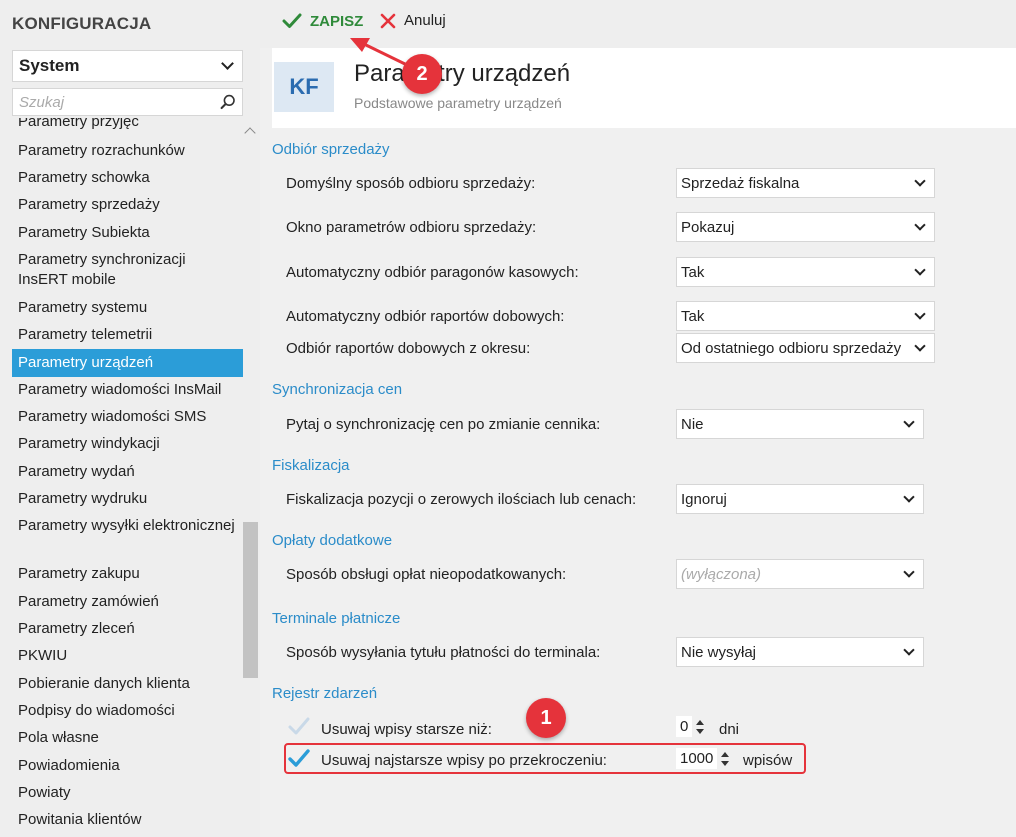  Describe the element at coordinates (800, 499) in the screenshot. I see `fiskalizacja-pozycji-select: Ignoruj` at that location.